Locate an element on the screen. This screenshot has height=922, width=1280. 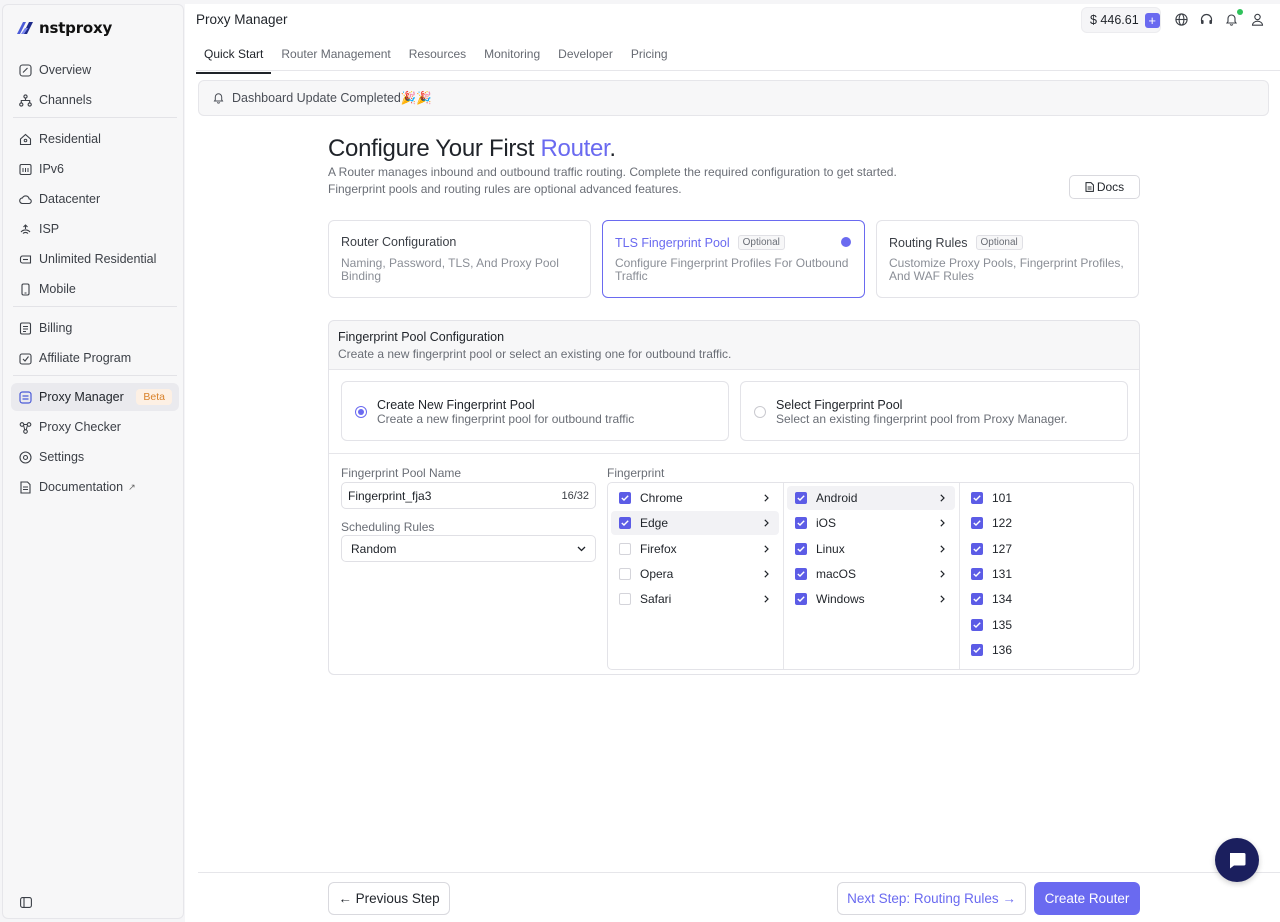
sidebar-item-settings: Settings is located at coordinates (95, 457).